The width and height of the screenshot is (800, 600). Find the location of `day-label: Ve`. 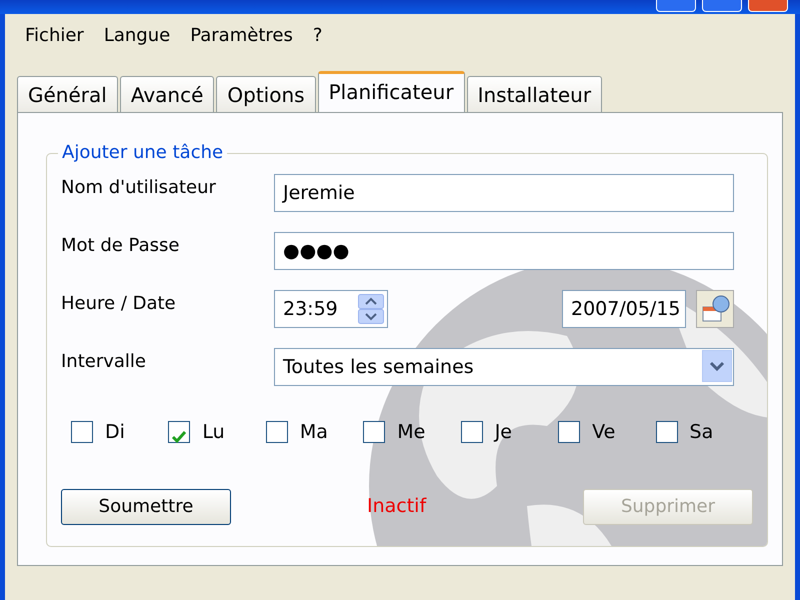

day-label: Ve is located at coordinates (604, 432).